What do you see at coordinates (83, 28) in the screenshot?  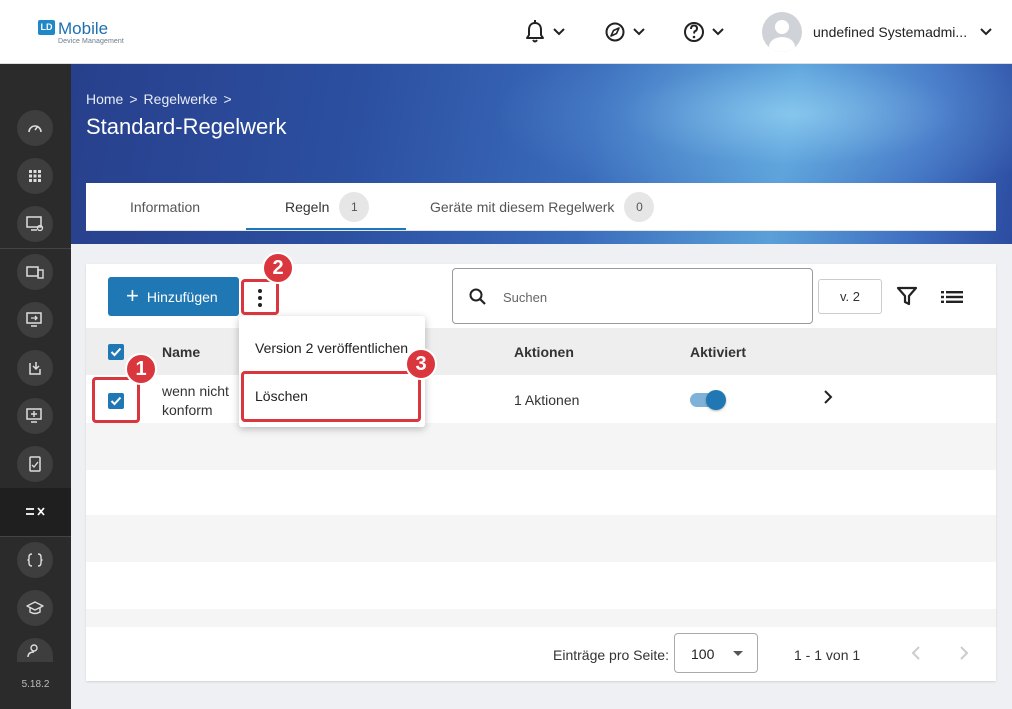 I see `logo-title: Mobile` at bounding box center [83, 28].